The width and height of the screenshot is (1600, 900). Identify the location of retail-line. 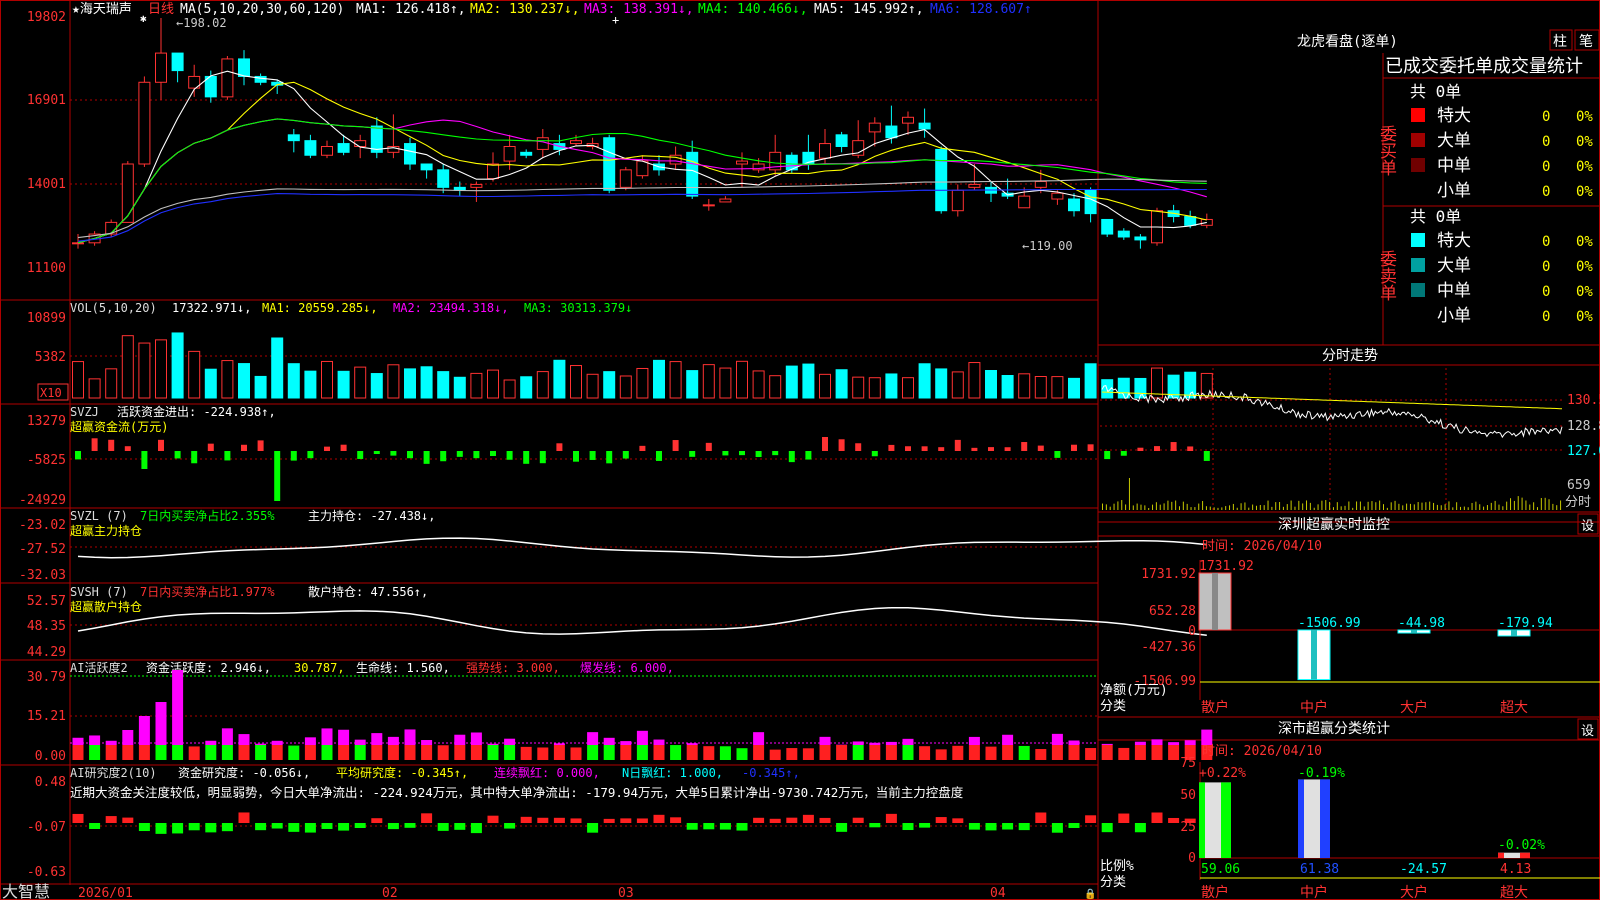
(642, 621).